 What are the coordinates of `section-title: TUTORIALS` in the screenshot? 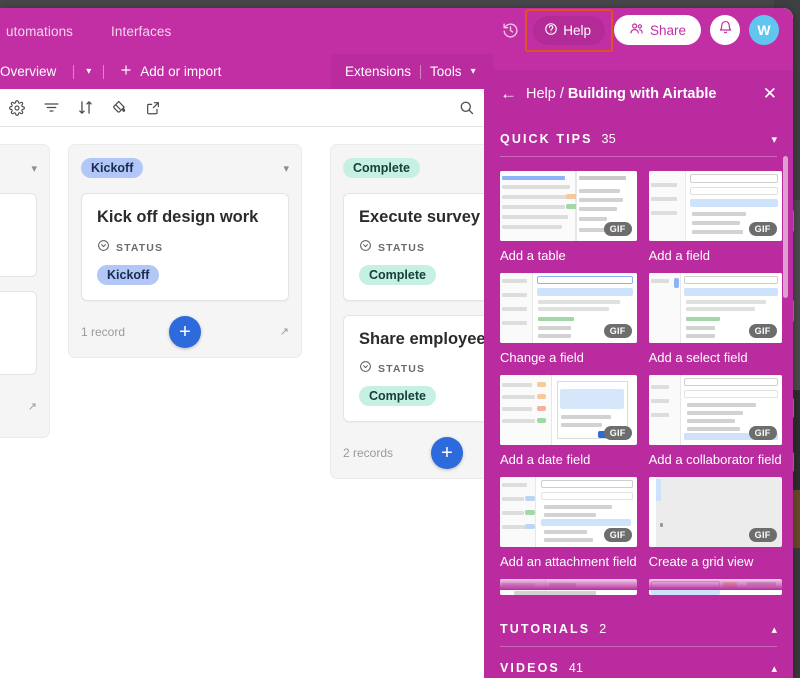 It's located at (545, 629).